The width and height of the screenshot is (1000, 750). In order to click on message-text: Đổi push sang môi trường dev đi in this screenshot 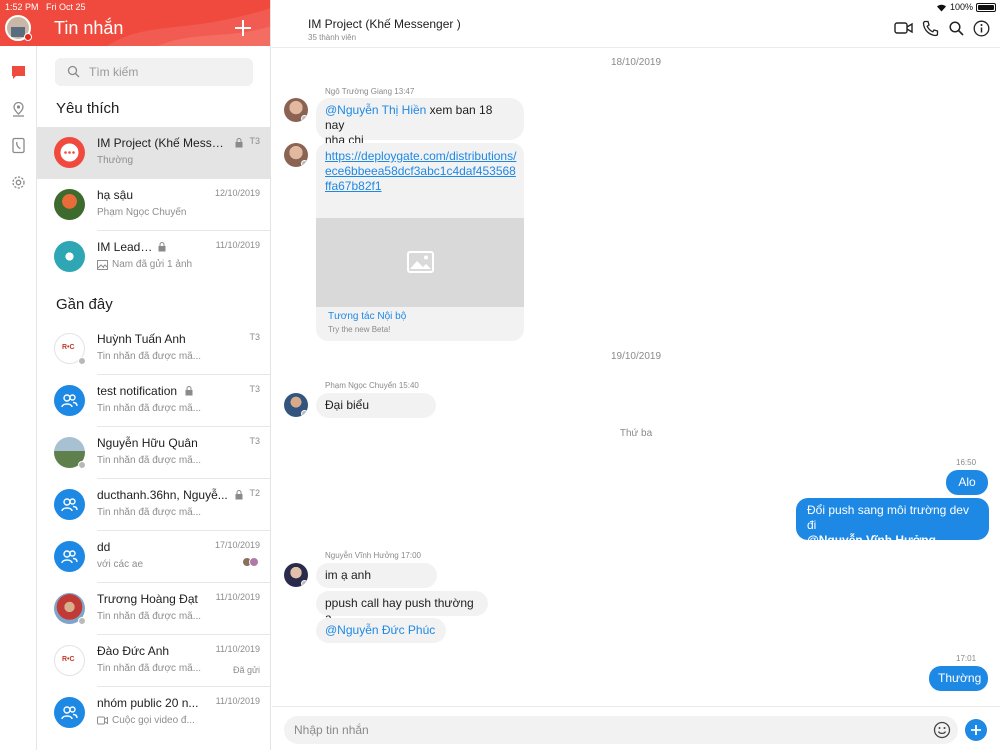, I will do `click(888, 517)`.